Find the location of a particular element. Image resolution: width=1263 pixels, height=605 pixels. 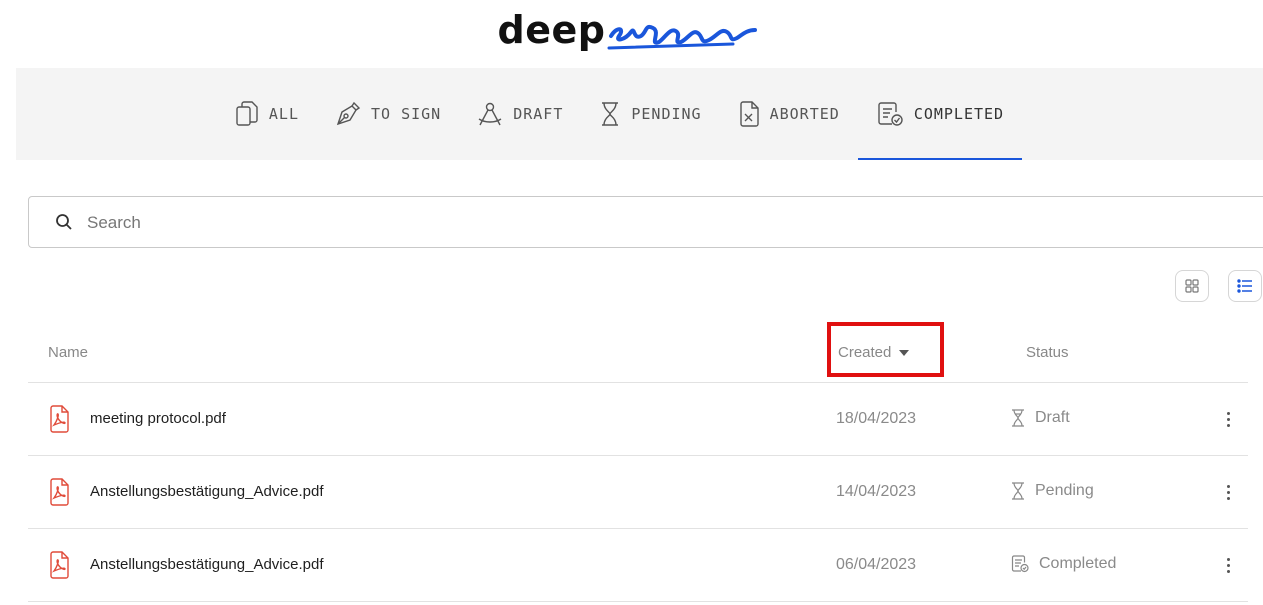

grid-view-button is located at coordinates (1192, 286).